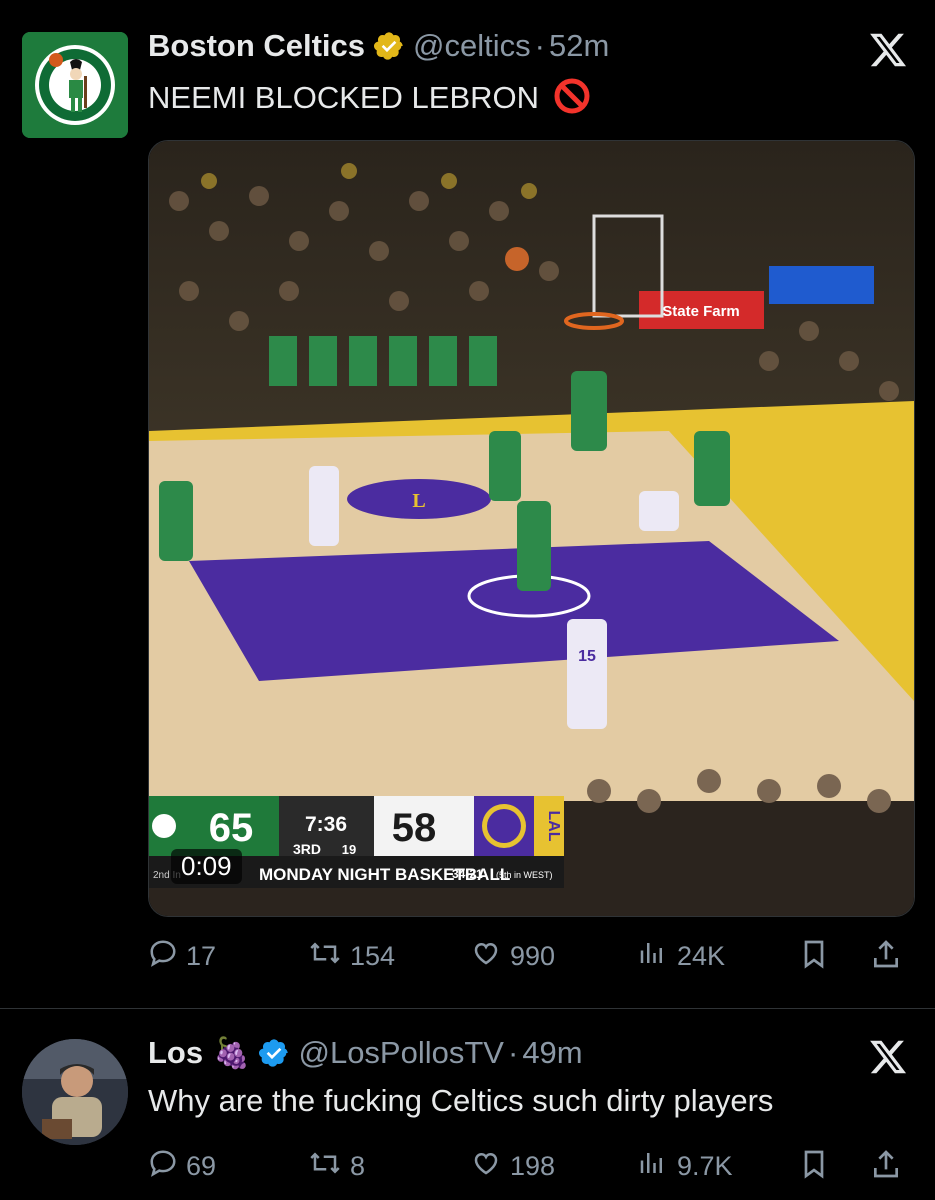 This screenshot has width=935, height=1200. I want to click on like-count: 198, so click(533, 1166).